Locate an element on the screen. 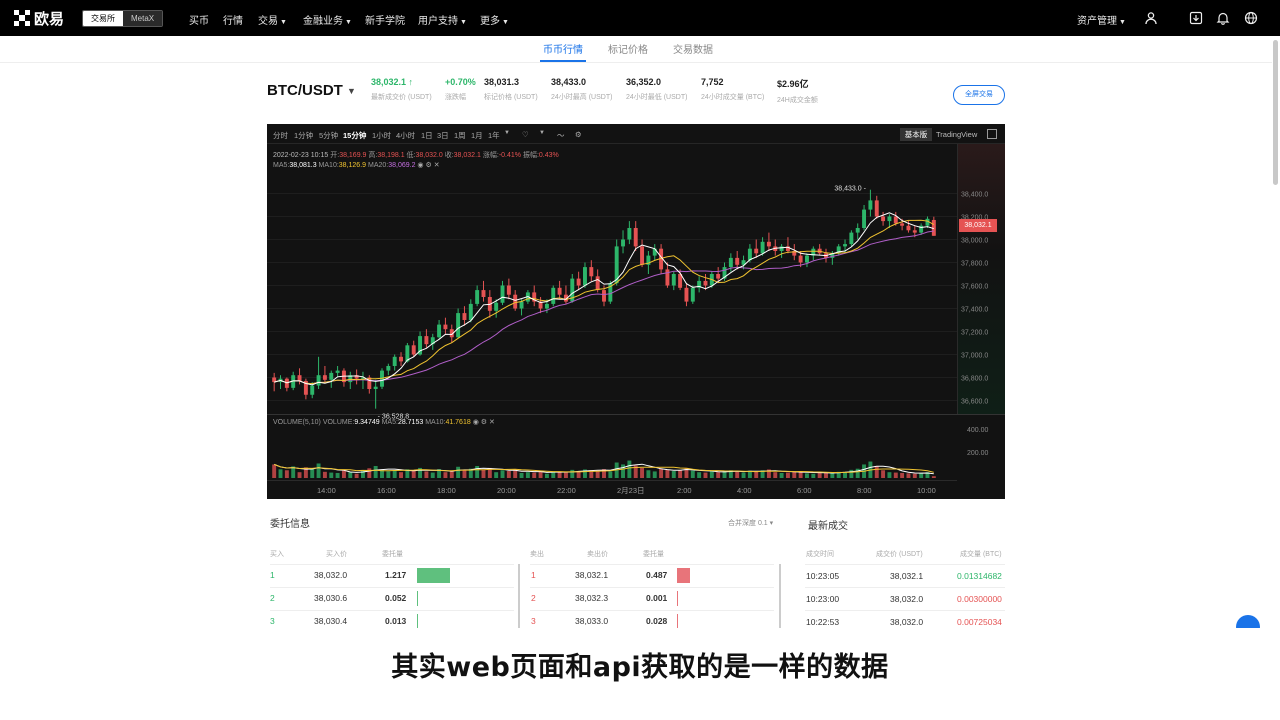  price-tick-label: 36,800.0 is located at coordinates (974, 379).